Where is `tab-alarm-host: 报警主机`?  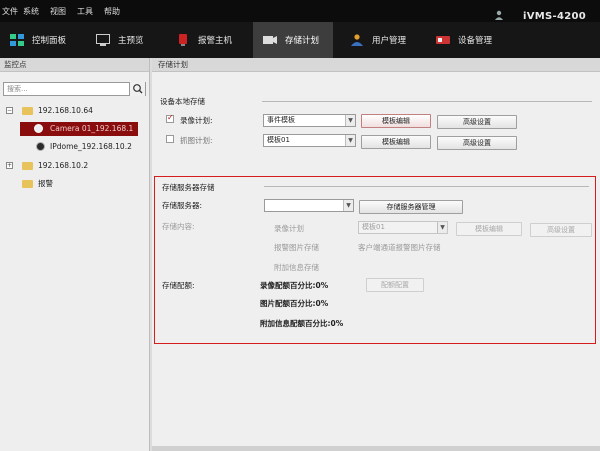
tab-alarm-host: 报警主机 is located at coordinates (212, 40).